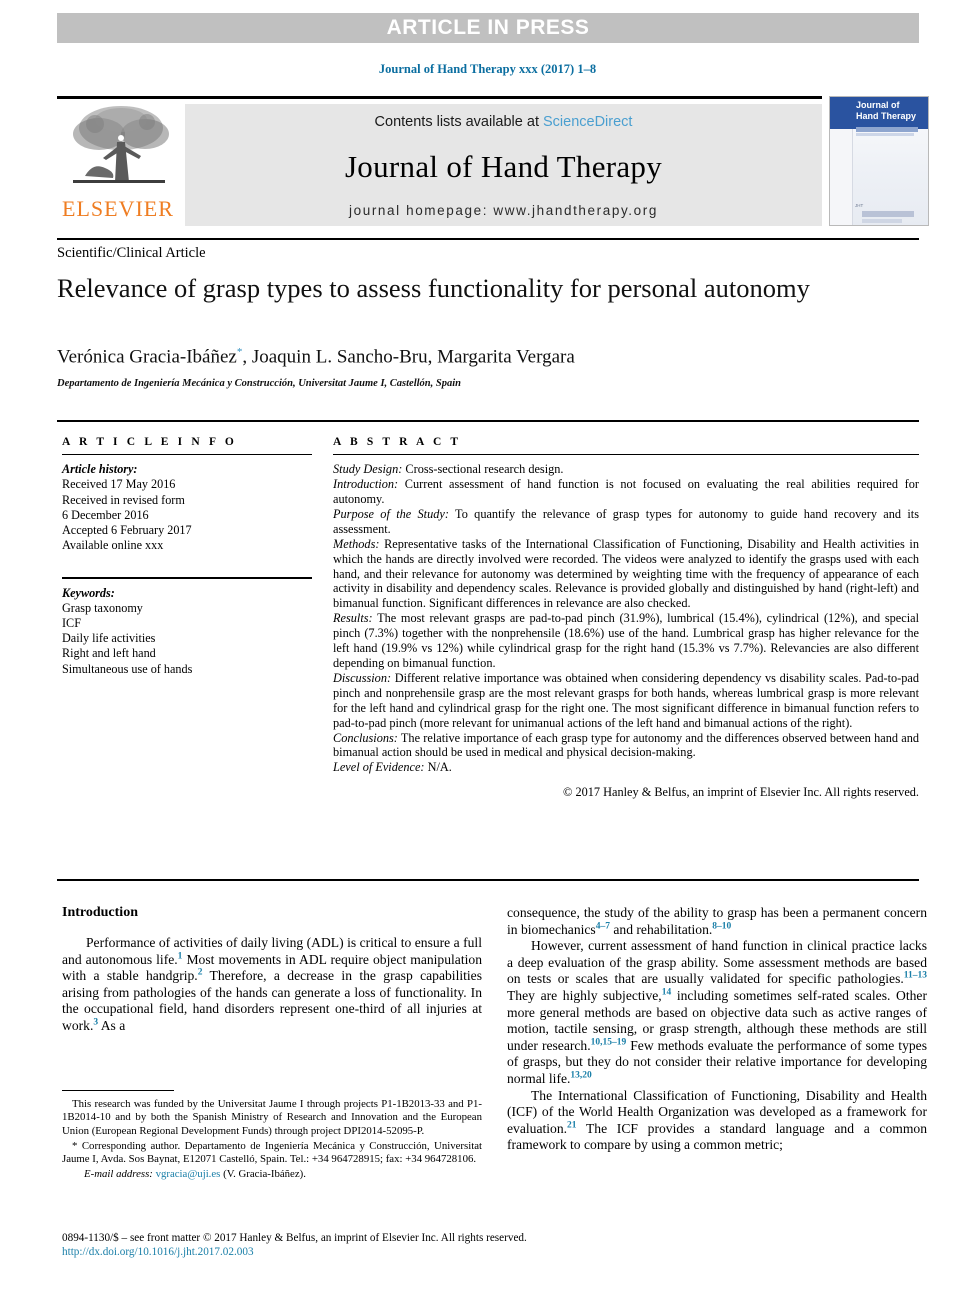 Image resolution: width=975 pixels, height=1305 pixels. What do you see at coordinates (131, 253) in the screenshot?
I see `article-kind-label: Scientific/Clinical Article` at bounding box center [131, 253].